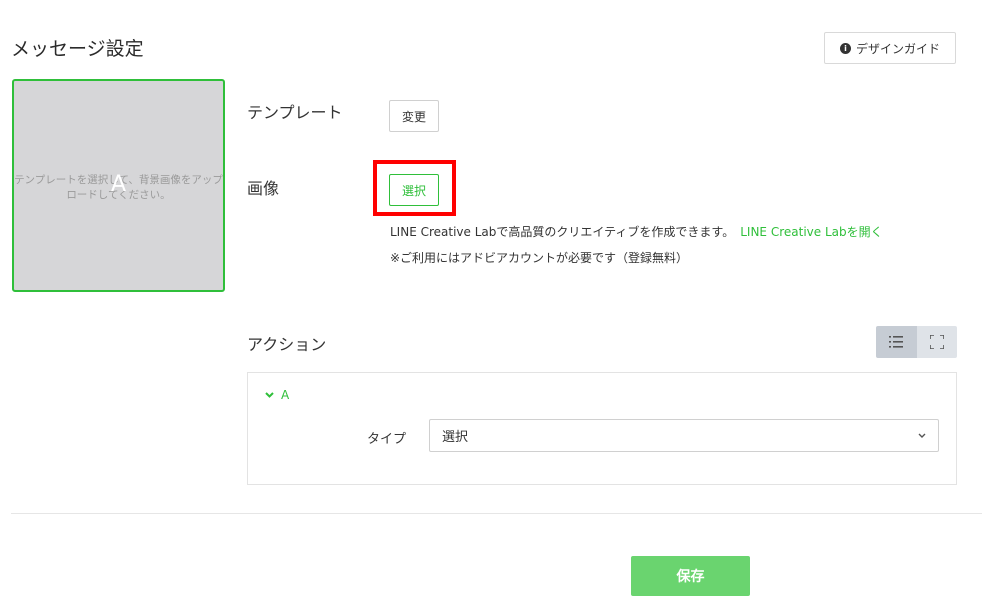 The width and height of the screenshot is (982, 604). I want to click on design-guide-button: i デザインガイド, so click(890, 48).